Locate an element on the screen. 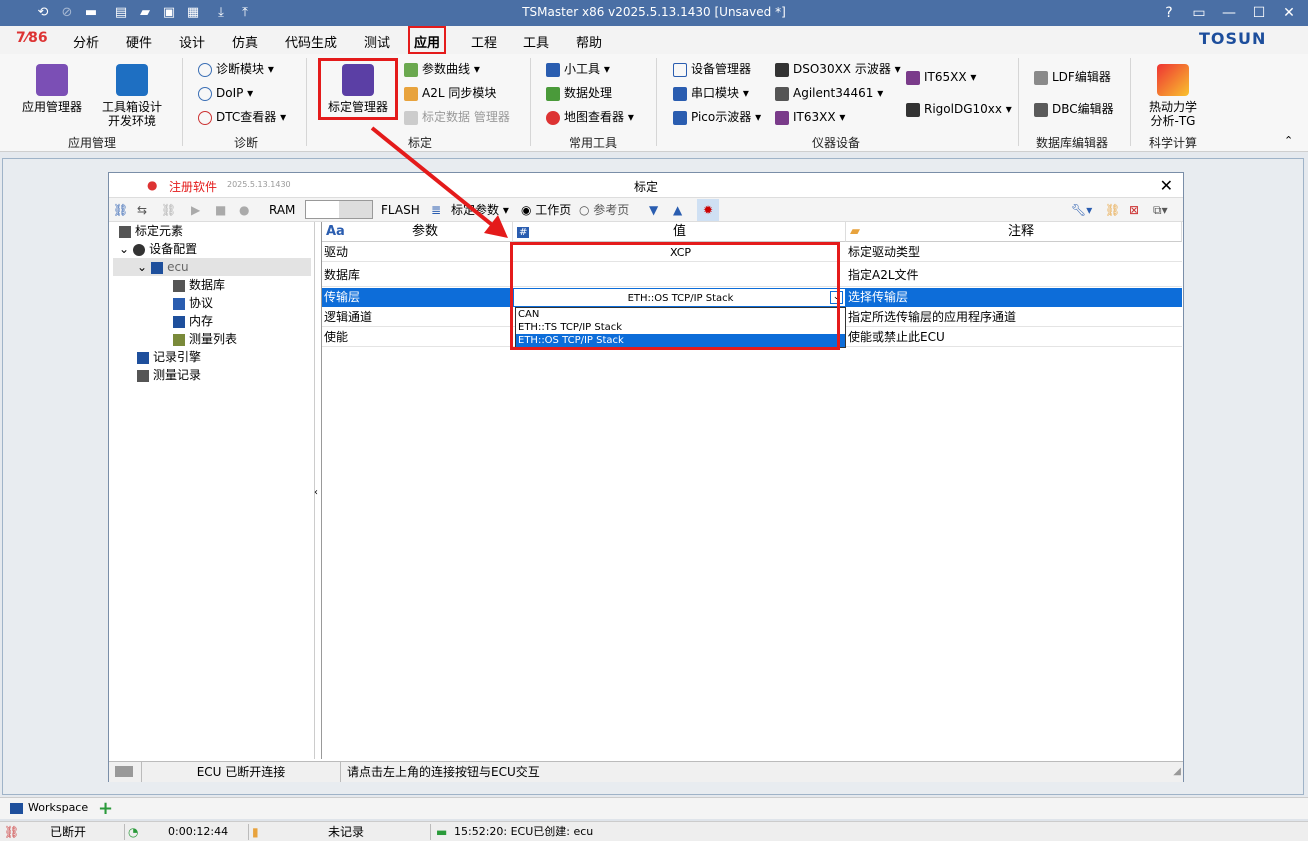 Image resolution: width=1308 pixels, height=841 pixels. doip-button: DoIP ▾ is located at coordinates (225, 93).